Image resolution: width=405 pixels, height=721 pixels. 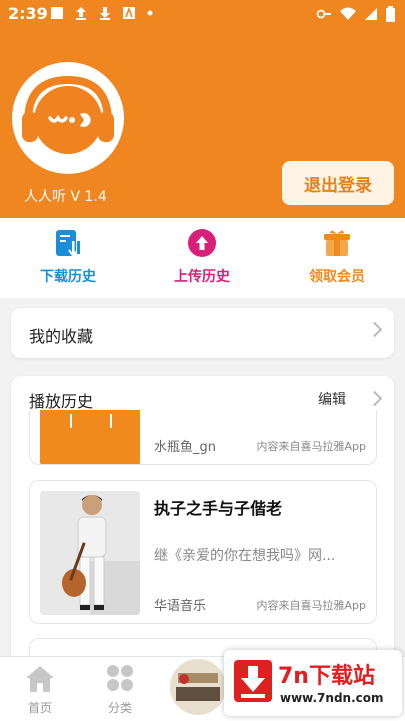 What do you see at coordinates (39, 708) in the screenshot?
I see `nav-home-label: 首页` at bounding box center [39, 708].